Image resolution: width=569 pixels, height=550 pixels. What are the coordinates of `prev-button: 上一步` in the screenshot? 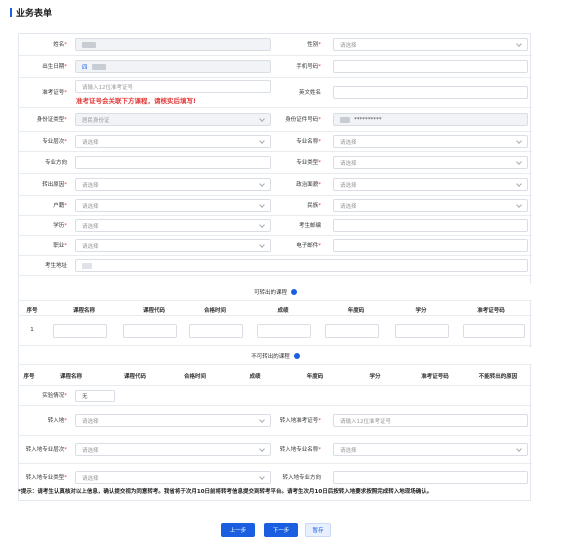 It's located at (238, 530).